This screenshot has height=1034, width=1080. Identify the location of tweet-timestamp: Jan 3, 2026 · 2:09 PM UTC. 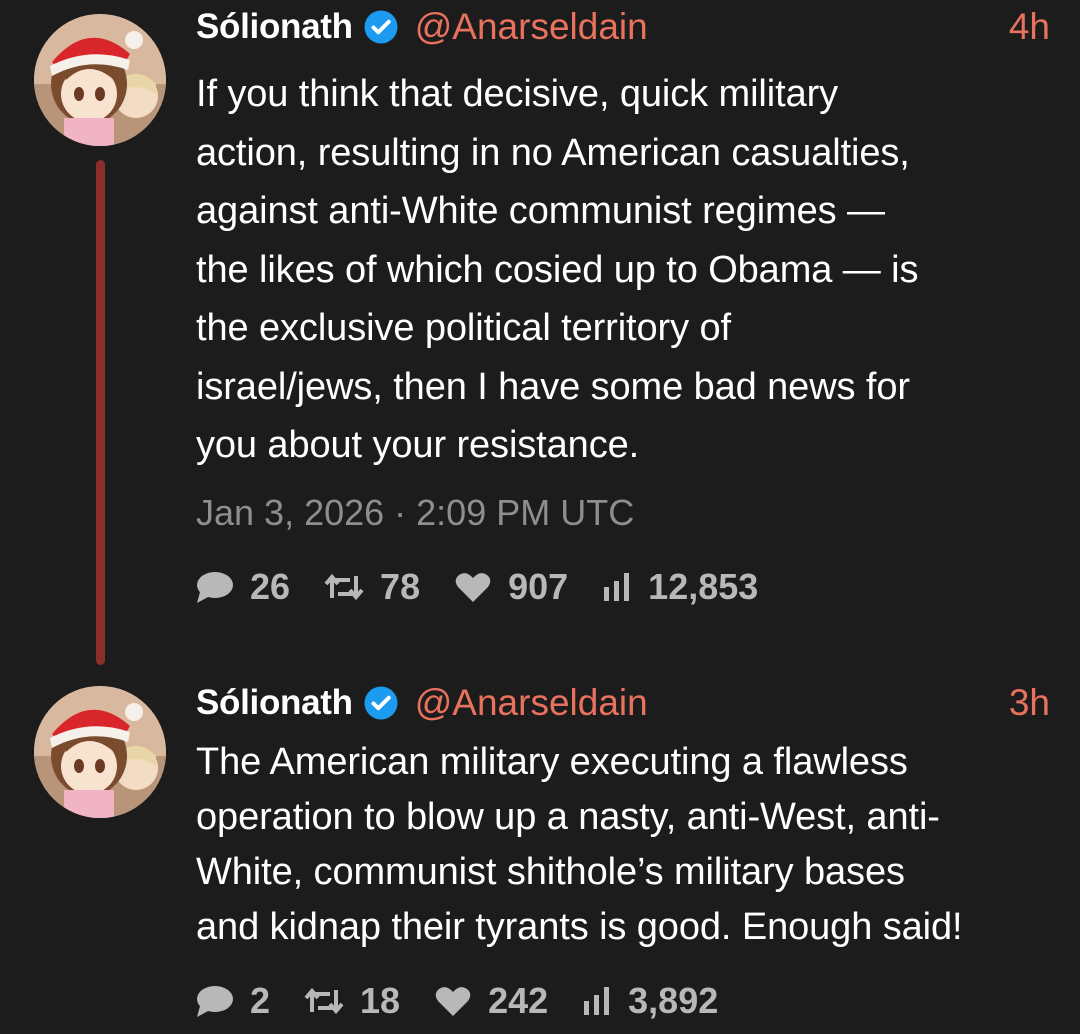
(415, 513).